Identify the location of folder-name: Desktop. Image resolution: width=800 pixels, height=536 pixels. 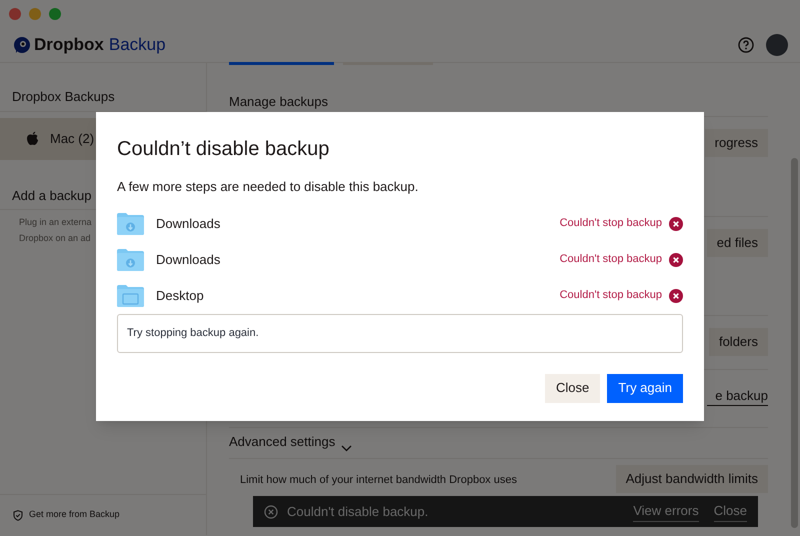
(180, 295).